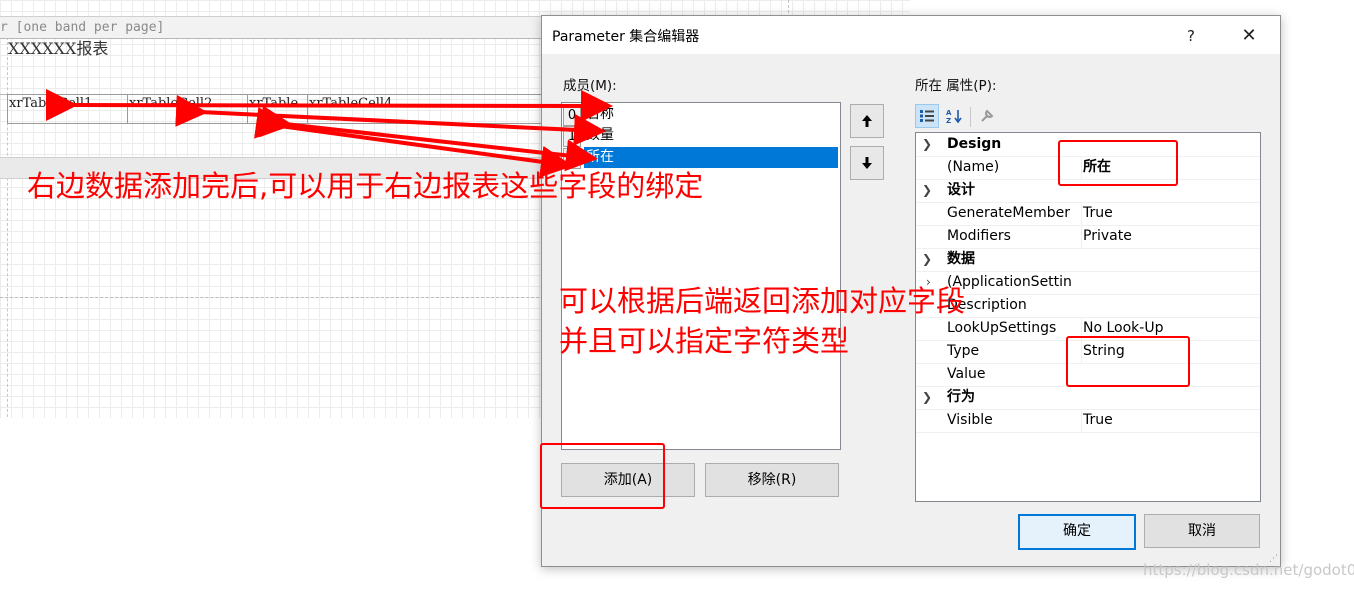 This screenshot has width=1354, height=592. I want to click on field-annotation-line2: 并且可以指定字符类型, so click(704, 341).